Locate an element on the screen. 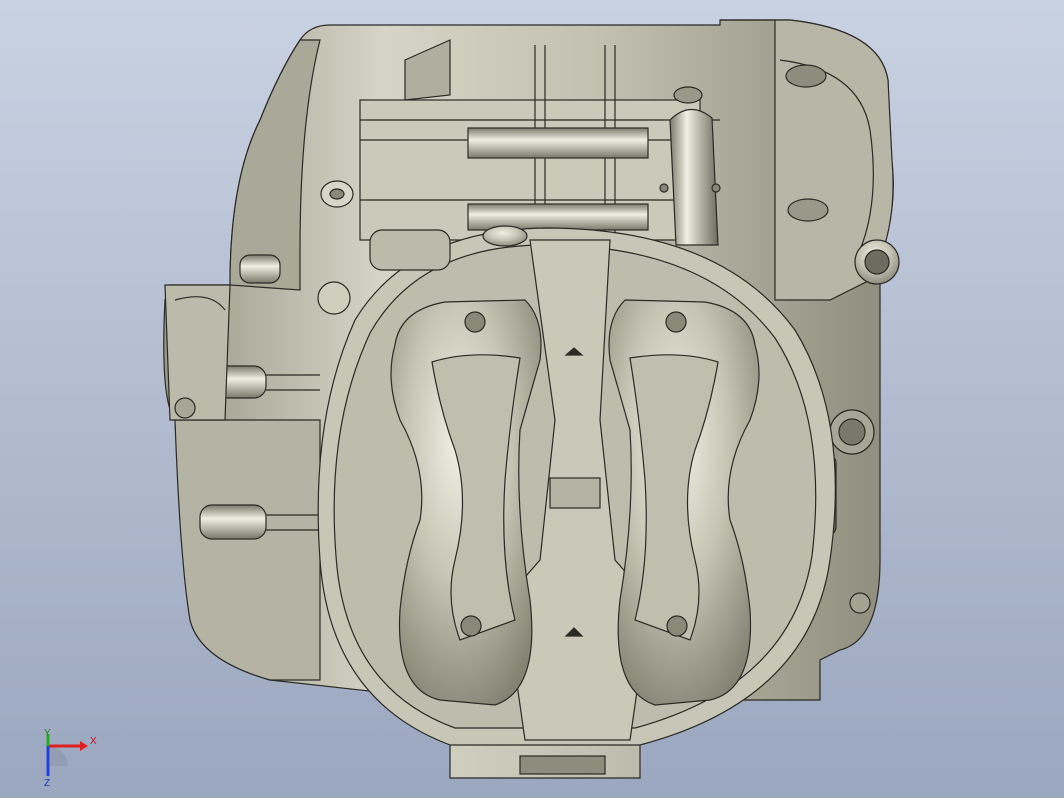  z-axis-label: Z is located at coordinates (47, 783).